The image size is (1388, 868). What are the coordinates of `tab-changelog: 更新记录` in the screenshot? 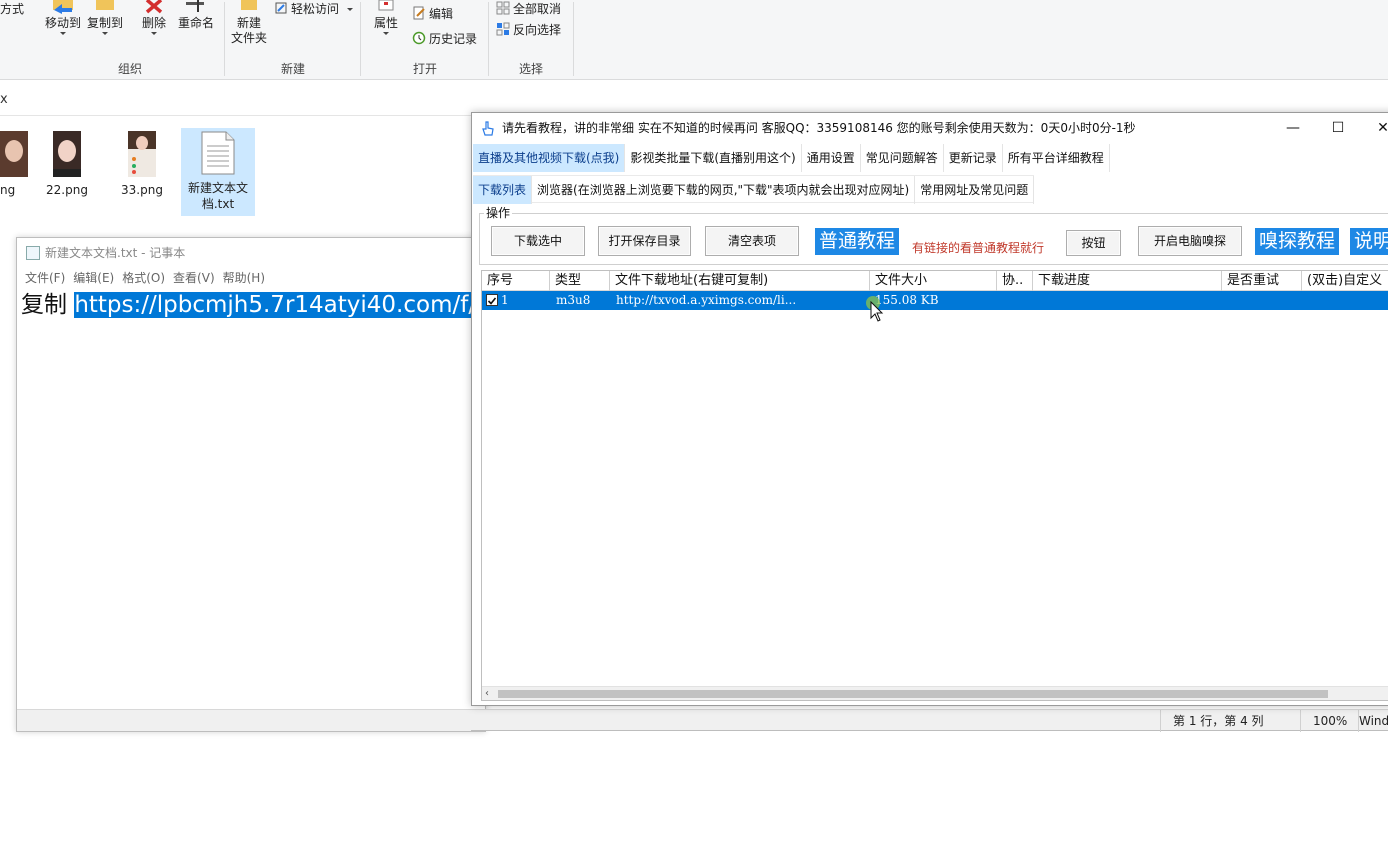 It's located at (973, 158).